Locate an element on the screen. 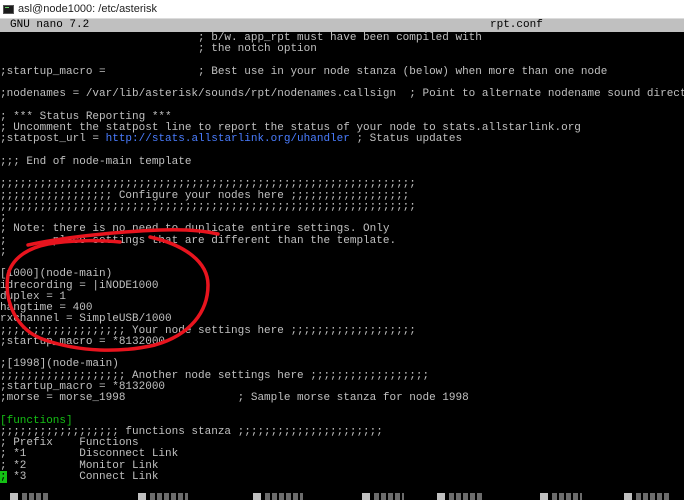  cursor-line-text: *3 Connect Link is located at coordinates (82, 477).